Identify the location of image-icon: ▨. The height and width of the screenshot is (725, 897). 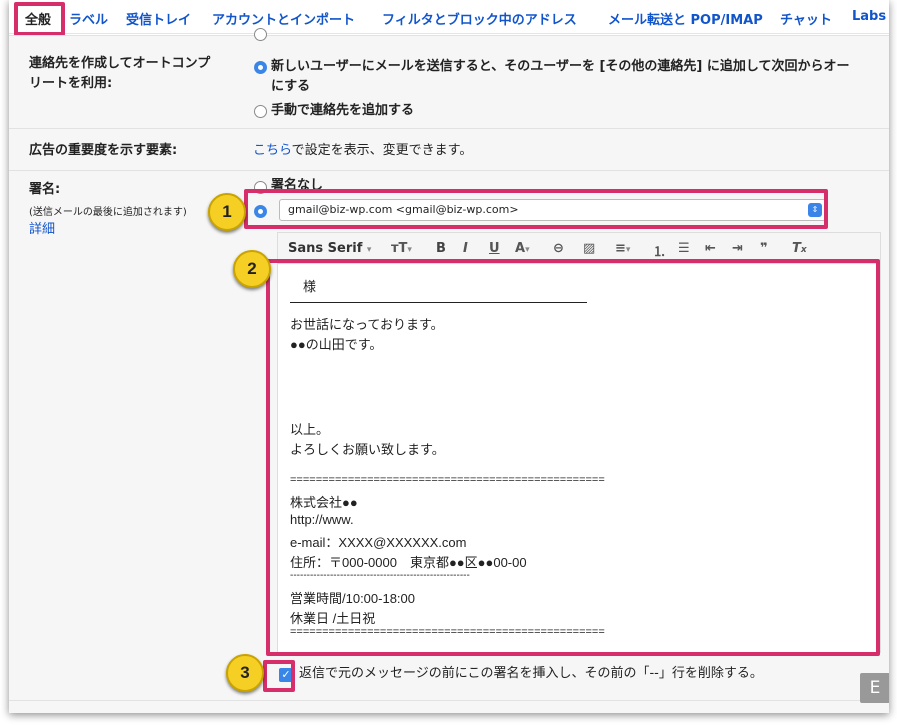
(589, 248).